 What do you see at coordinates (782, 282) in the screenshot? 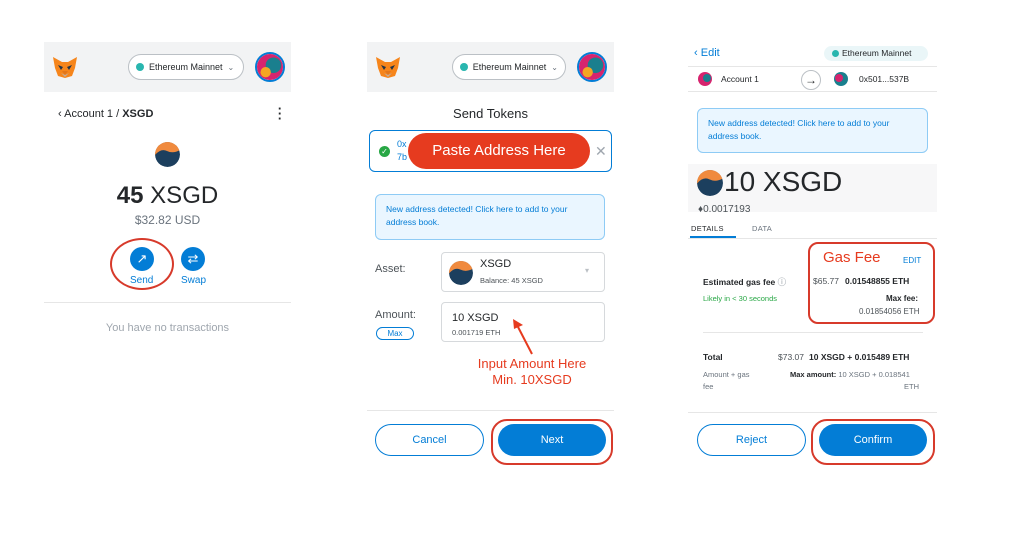
I see `info-icon: ⓘ` at bounding box center [782, 282].